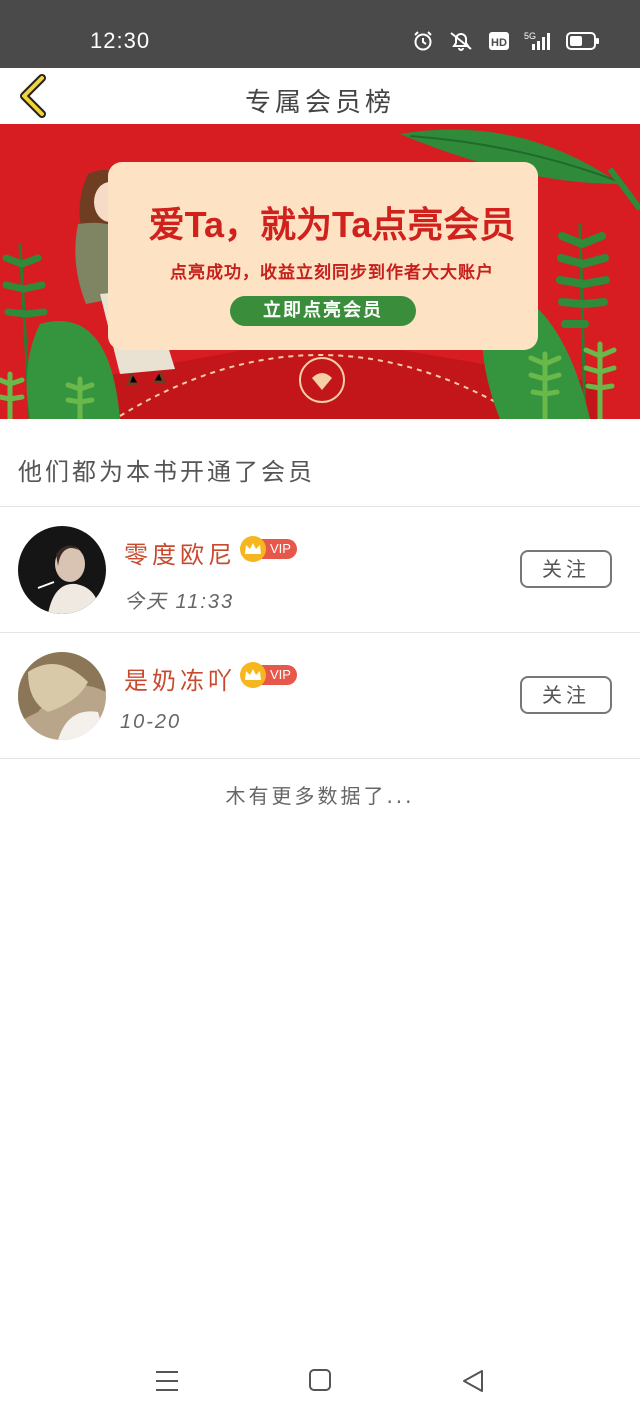 The width and height of the screenshot is (640, 1422). Describe the element at coordinates (166, 472) in the screenshot. I see `section-title: 他们都为本书开通了会员` at that location.